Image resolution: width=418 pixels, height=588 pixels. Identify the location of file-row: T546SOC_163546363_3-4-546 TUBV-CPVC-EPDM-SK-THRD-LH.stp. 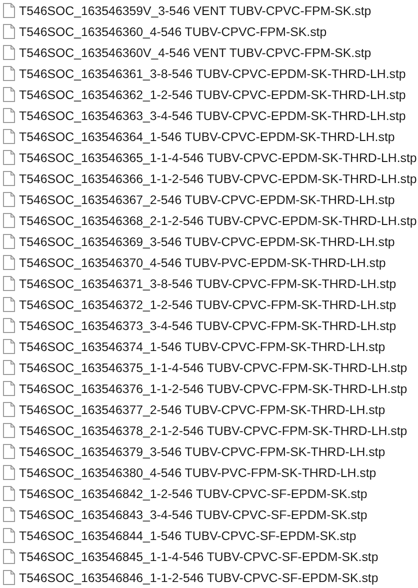
(209, 115).